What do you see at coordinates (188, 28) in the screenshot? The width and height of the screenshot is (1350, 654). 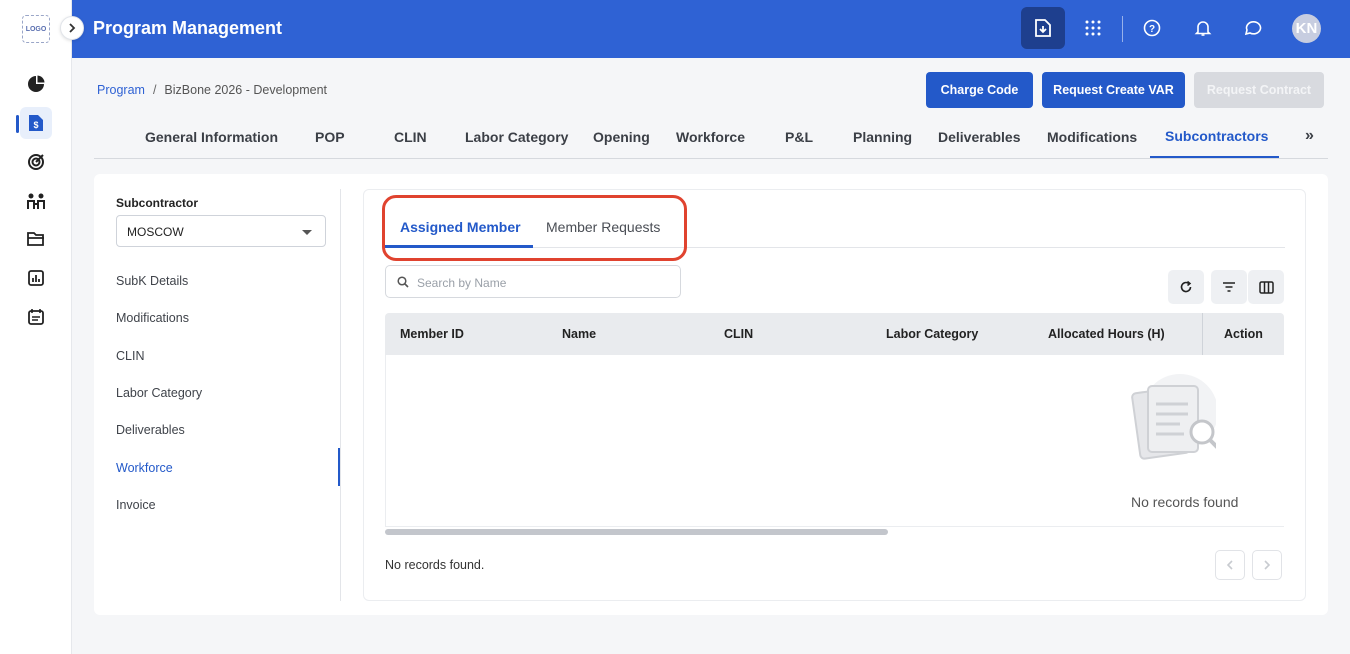 I see `app-title: Program Management` at bounding box center [188, 28].